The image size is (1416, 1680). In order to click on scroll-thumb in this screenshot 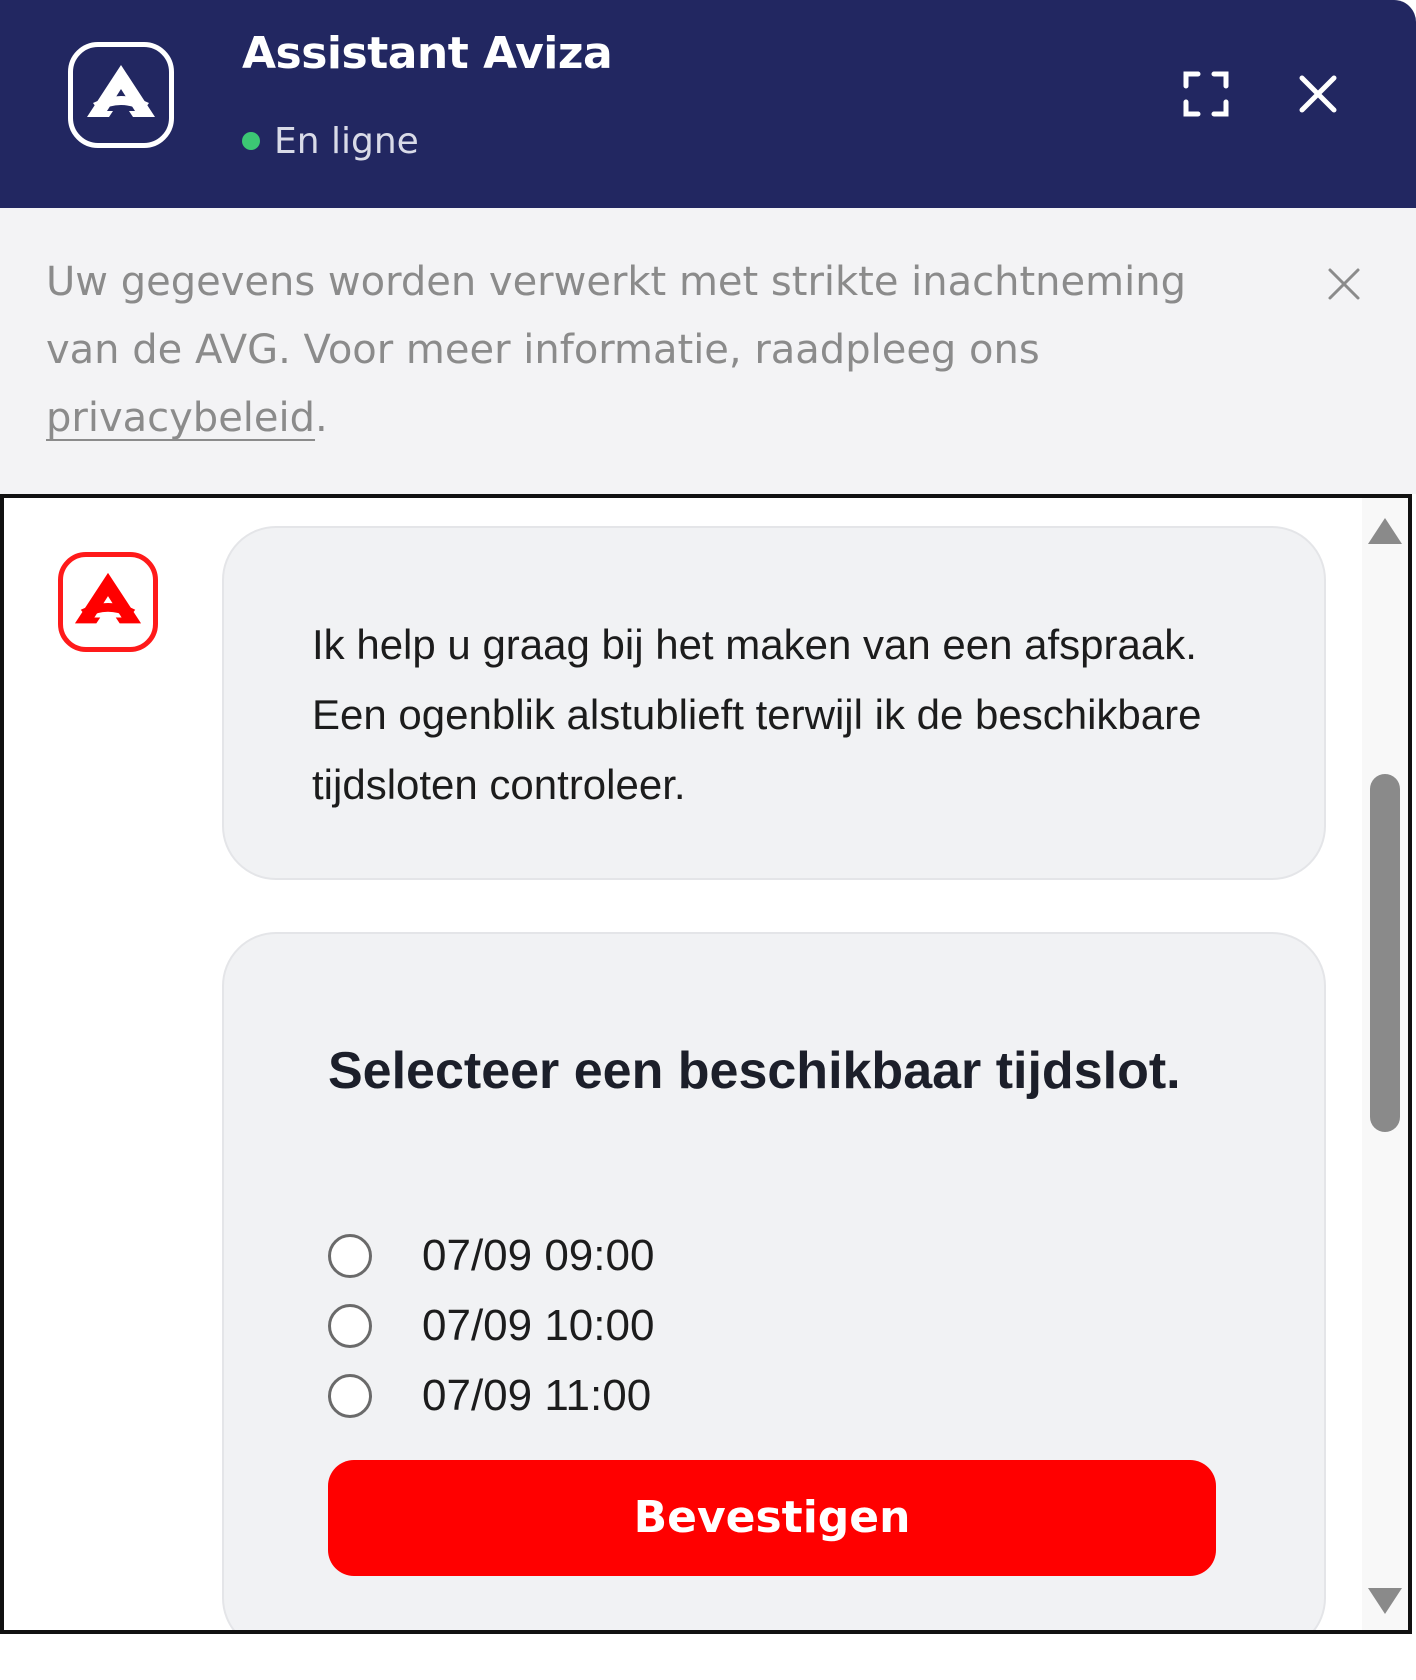, I will do `click(1385, 953)`.